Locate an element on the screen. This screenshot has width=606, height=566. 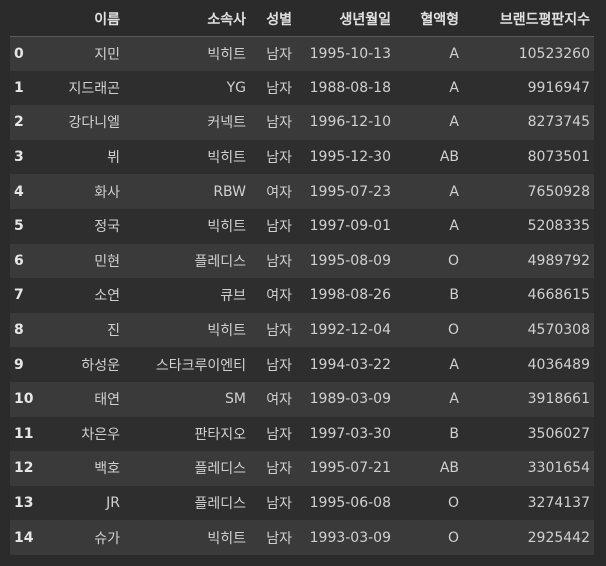
header-name: 이름 is located at coordinates (85, 19).